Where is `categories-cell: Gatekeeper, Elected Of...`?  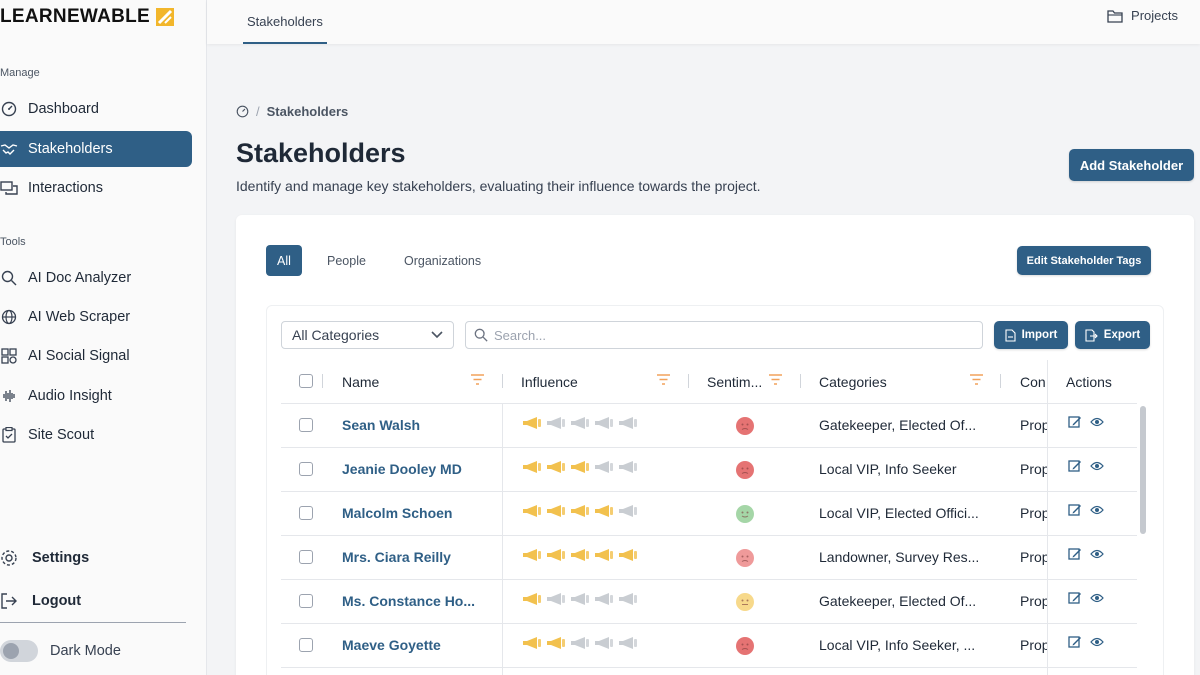
categories-cell: Gatekeeper, Elected Of... is located at coordinates (898, 425).